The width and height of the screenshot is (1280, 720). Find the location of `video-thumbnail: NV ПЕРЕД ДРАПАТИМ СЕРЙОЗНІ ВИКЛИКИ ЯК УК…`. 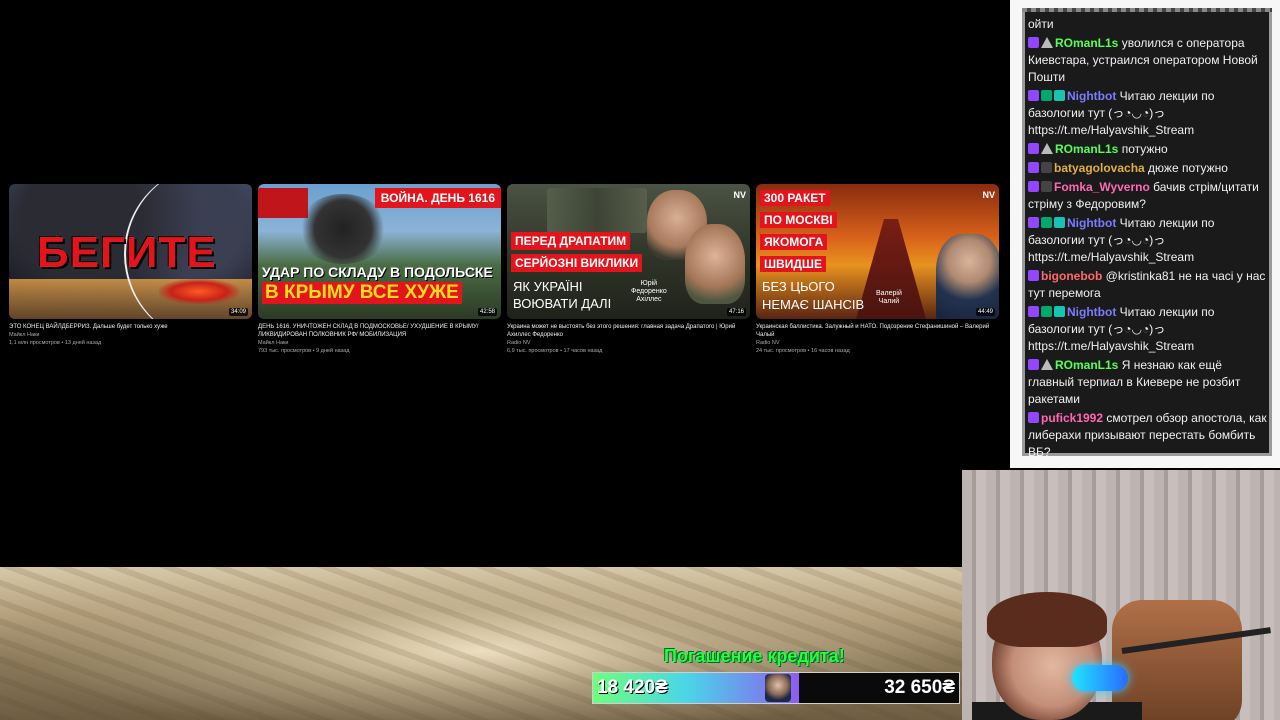

video-thumbnail: NV ПЕРЕД ДРАПАТИМ СЕРЙОЗНІ ВИКЛИКИ ЯК УК… is located at coordinates (628, 251).